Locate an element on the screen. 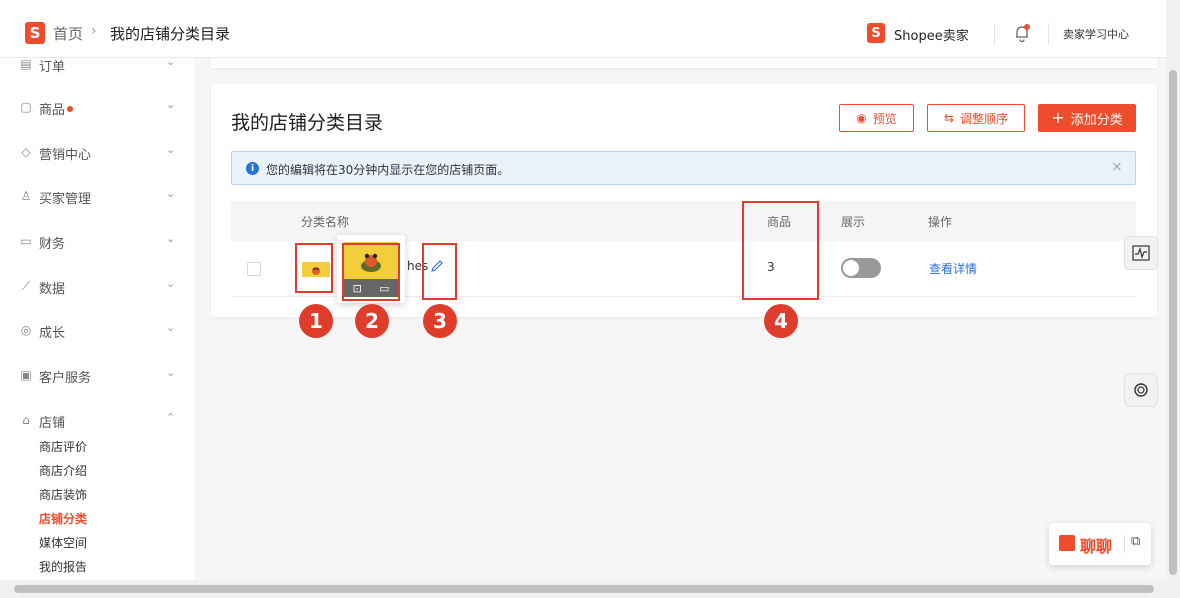  shopee-logo-icon: S is located at coordinates (35, 33).